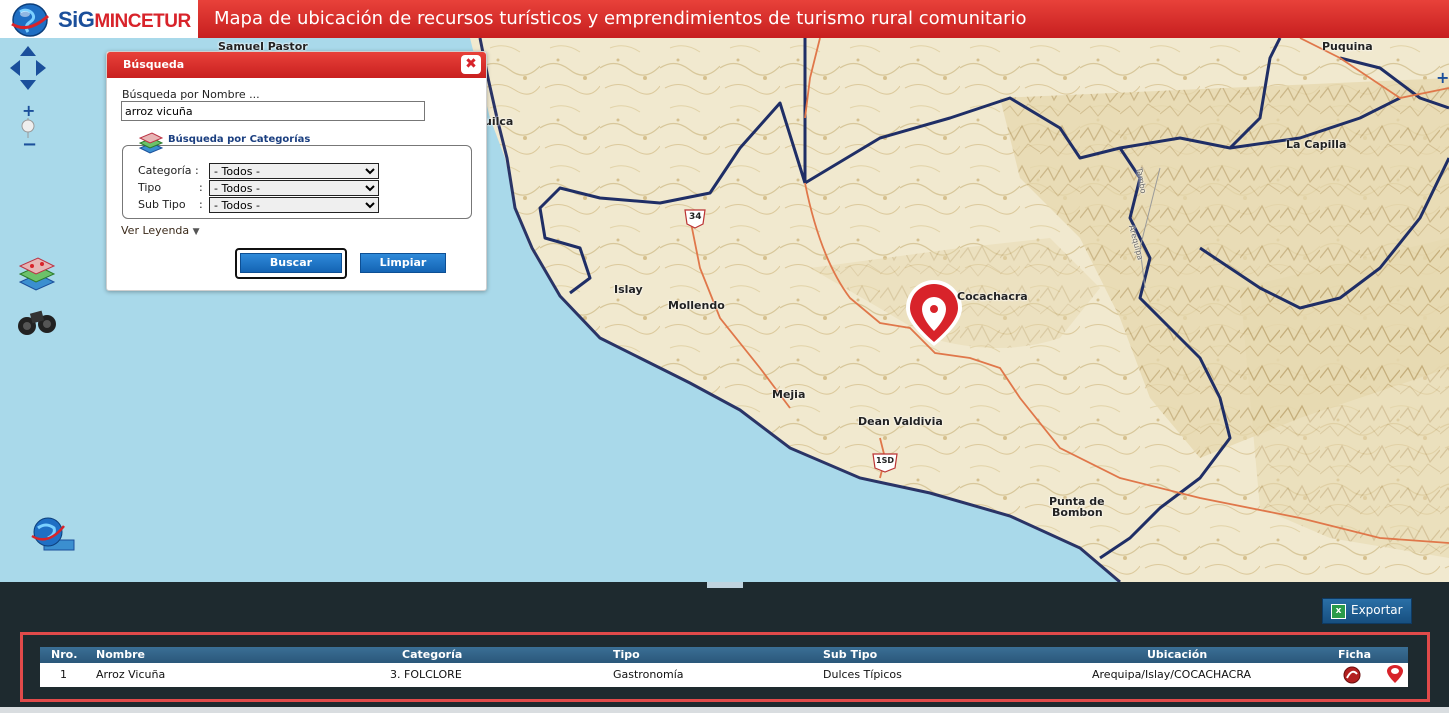 The width and height of the screenshot is (1449, 713). What do you see at coordinates (1377, 610) in the screenshot?
I see `export-label: Exportar` at bounding box center [1377, 610].